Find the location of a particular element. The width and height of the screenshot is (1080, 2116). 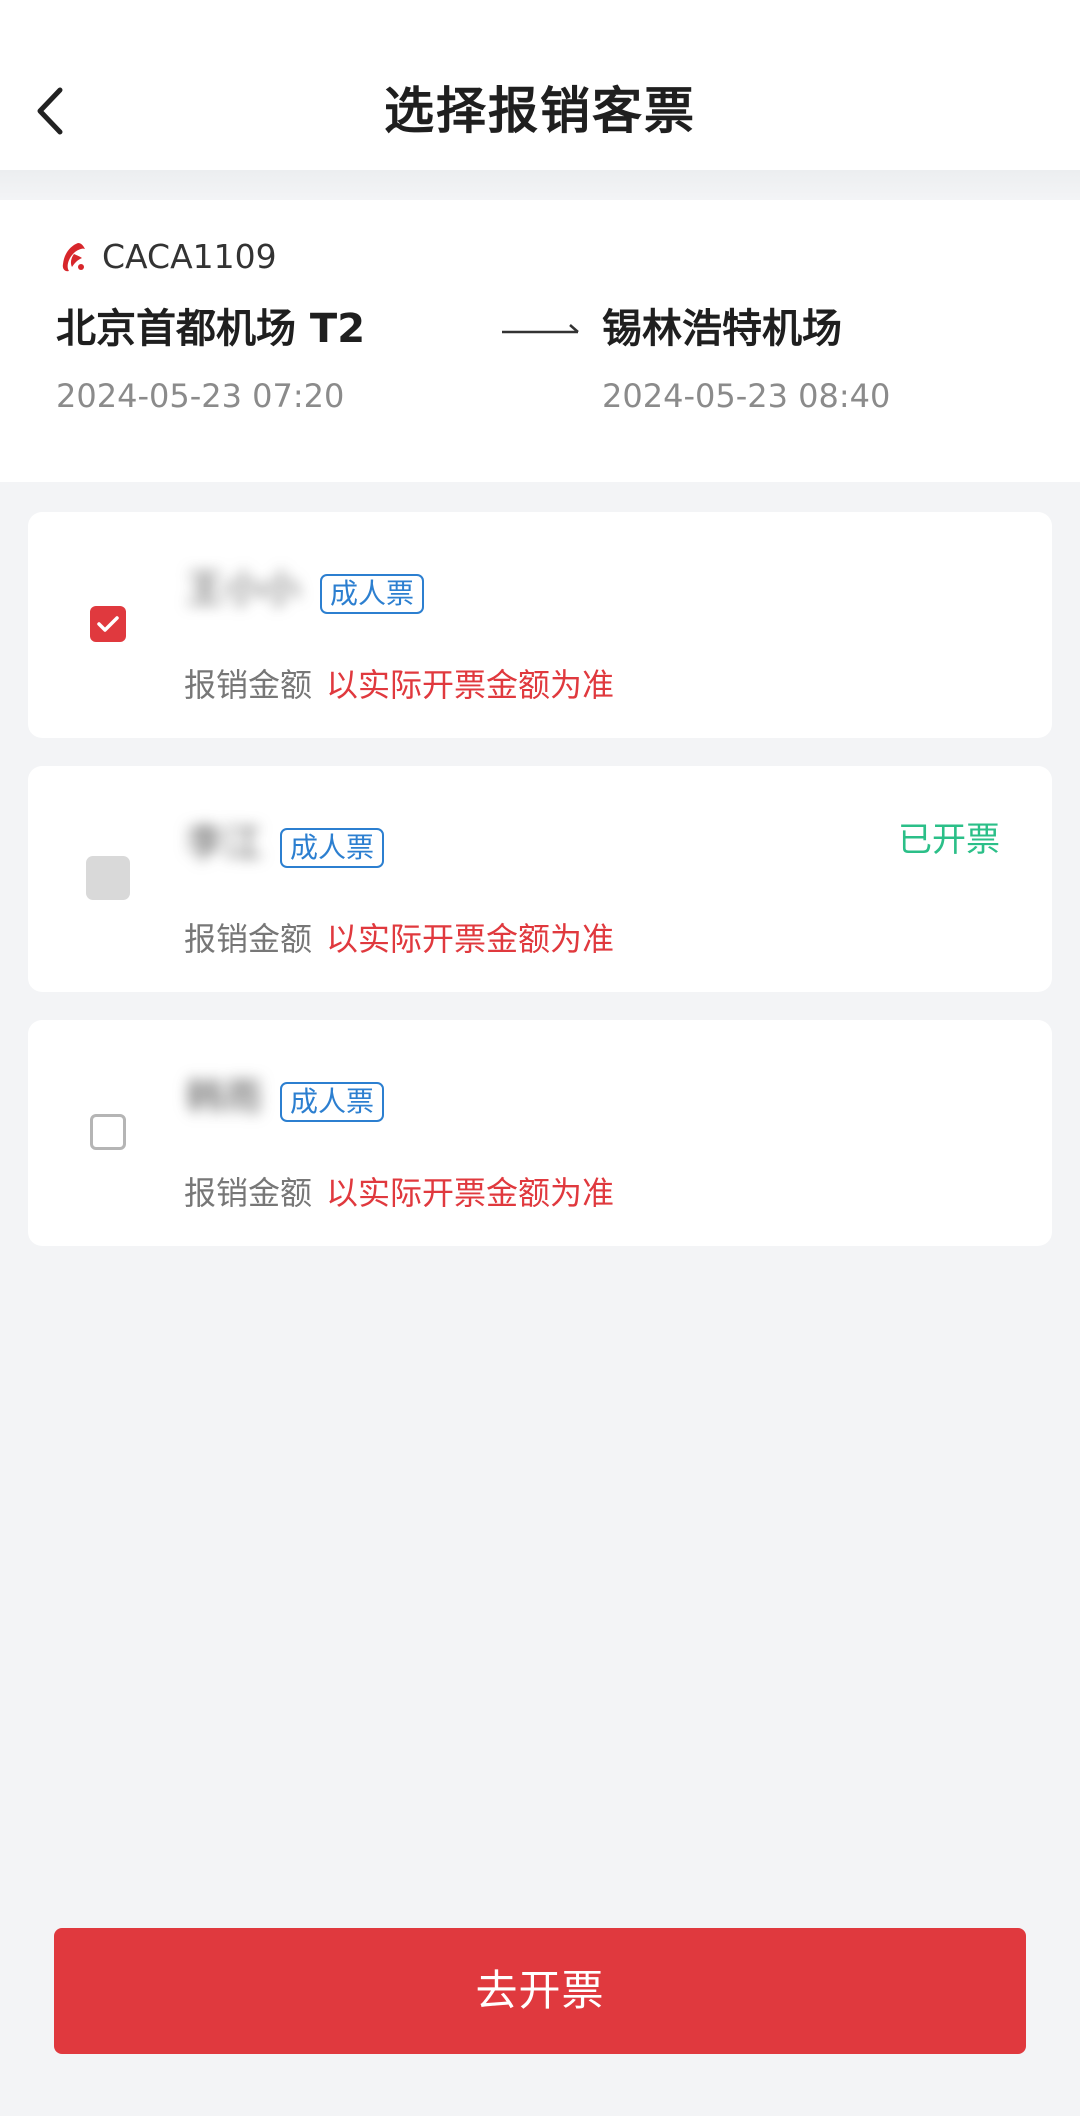

passenger-card: 王小小 成人票 报销金额 以实际开票金额为准 is located at coordinates (540, 625).